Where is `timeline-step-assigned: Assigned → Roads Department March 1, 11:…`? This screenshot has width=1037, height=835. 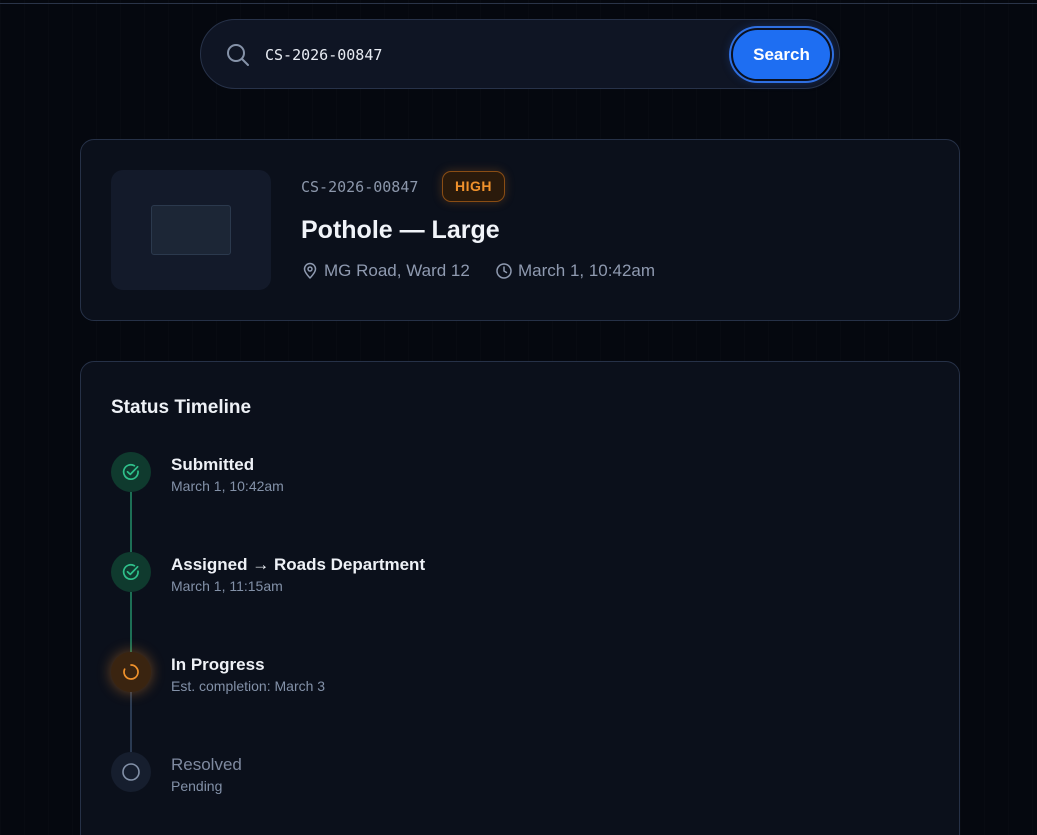
timeline-step-assigned: Assigned → Roads Department March 1, 11:… is located at coordinates (461, 573).